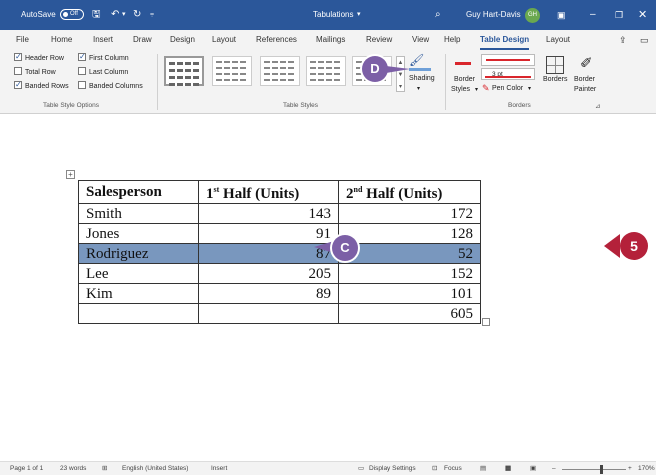  I want to click on cell-first-half: 205, so click(268, 273).